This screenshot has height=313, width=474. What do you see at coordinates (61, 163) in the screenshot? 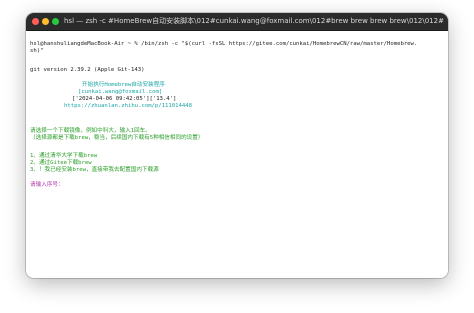
I see `option-2: 2、通过Gitee下载brew` at bounding box center [61, 163].